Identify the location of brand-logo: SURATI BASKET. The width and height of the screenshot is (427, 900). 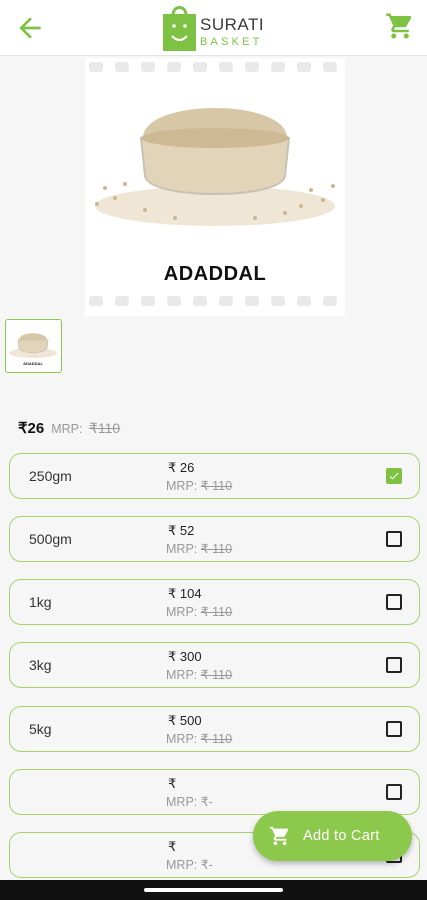
(218, 27).